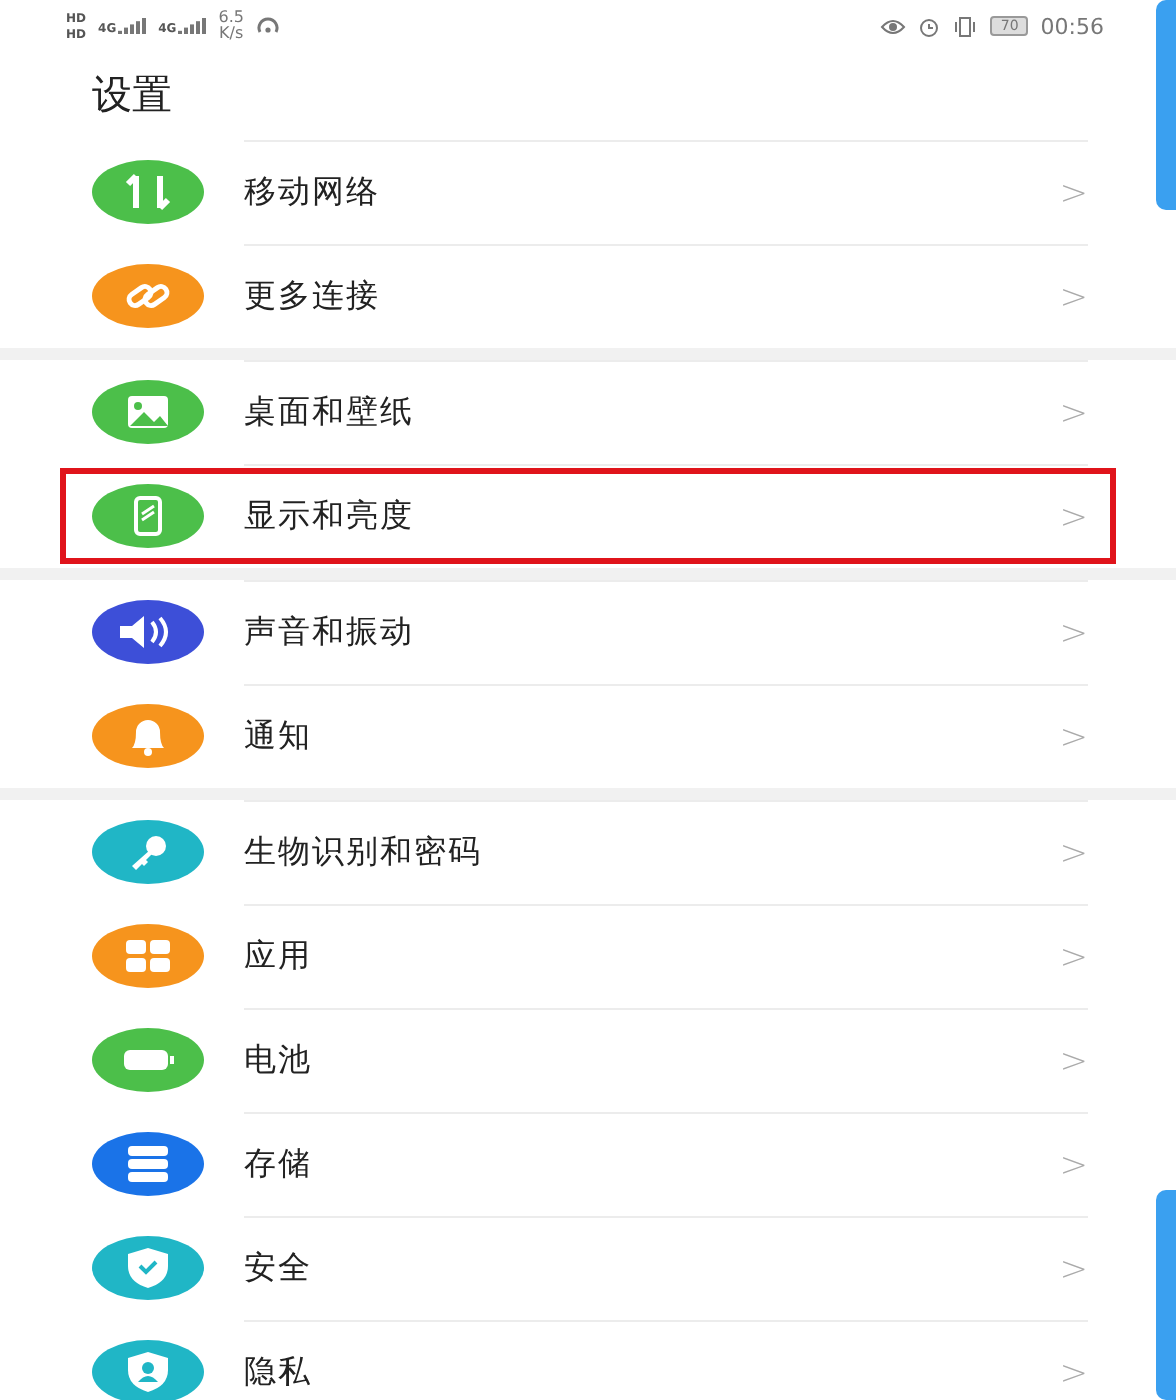 This screenshot has width=1176, height=1400. Describe the element at coordinates (313, 297) in the screenshot. I see `item-label: 更多连接` at that location.